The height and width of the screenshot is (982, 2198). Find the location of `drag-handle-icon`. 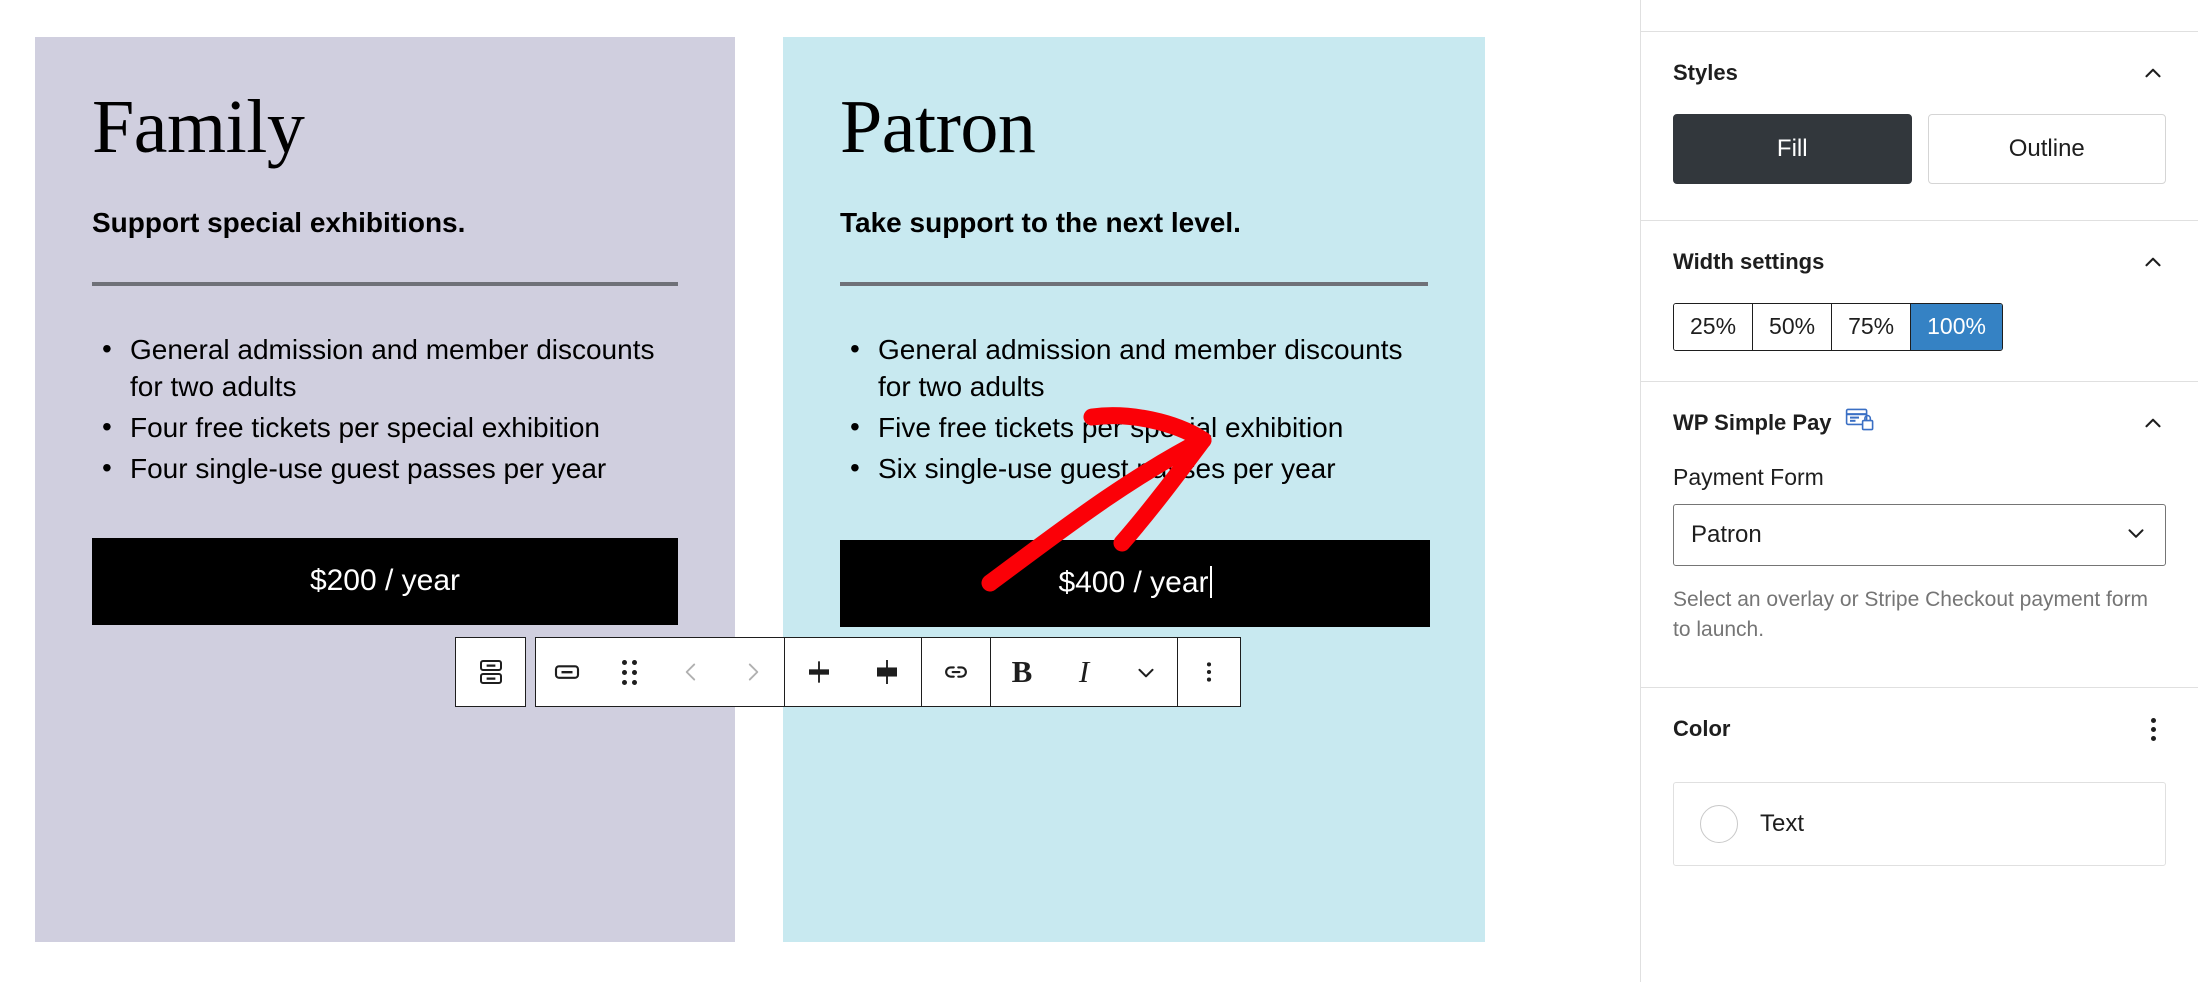

drag-handle-icon is located at coordinates (629, 672).